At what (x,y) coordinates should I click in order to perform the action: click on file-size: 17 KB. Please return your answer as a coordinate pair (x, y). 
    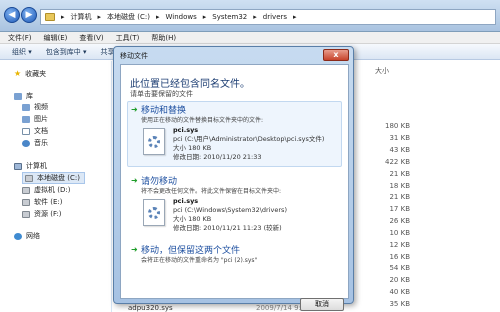
    Looking at the image, I should click on (399, 209).